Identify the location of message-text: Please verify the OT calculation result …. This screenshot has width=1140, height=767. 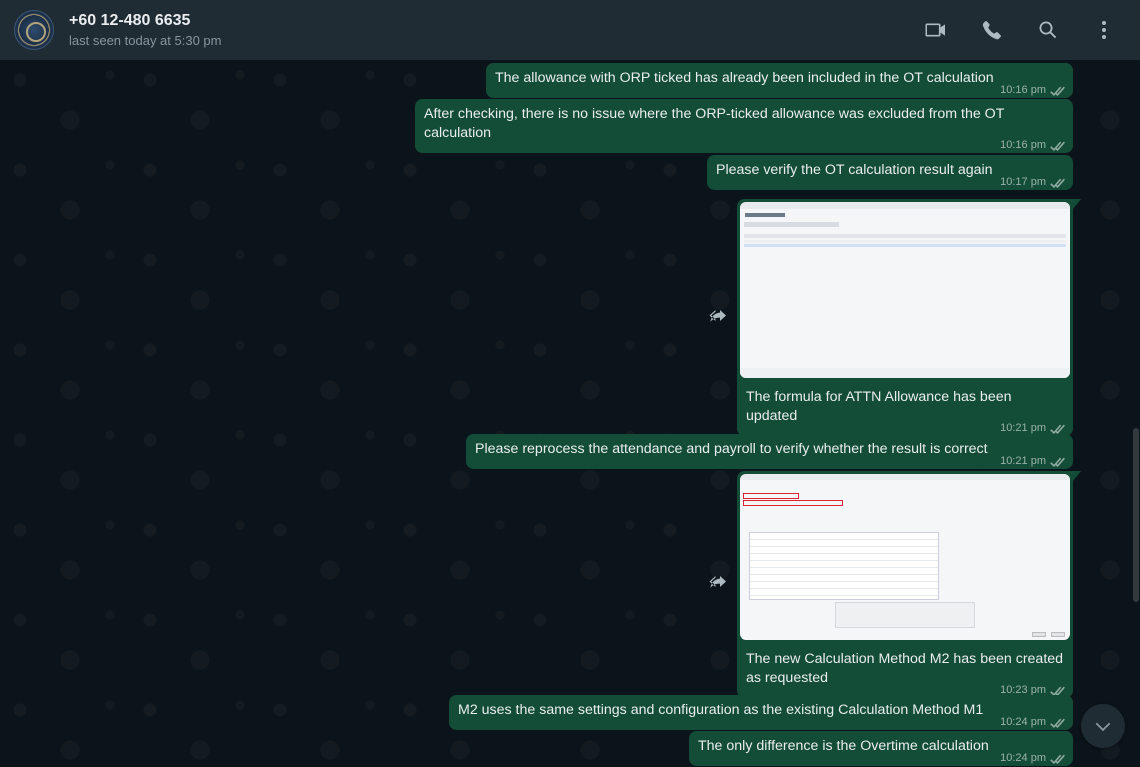
(854, 170).